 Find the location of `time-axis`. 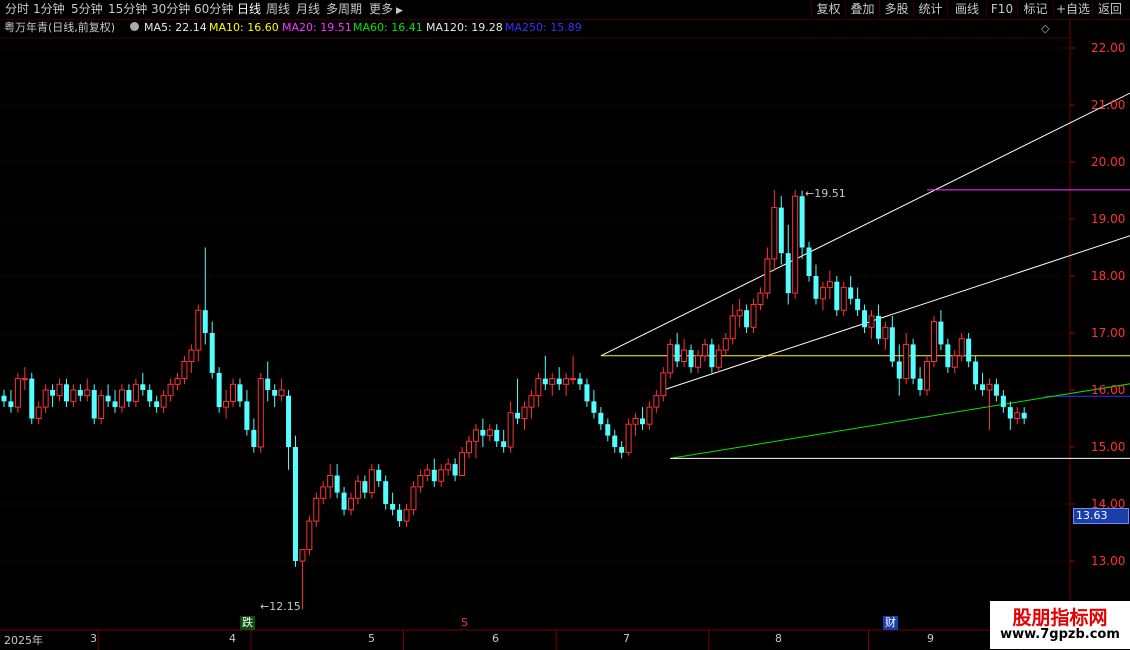

time-axis is located at coordinates (559, 640).